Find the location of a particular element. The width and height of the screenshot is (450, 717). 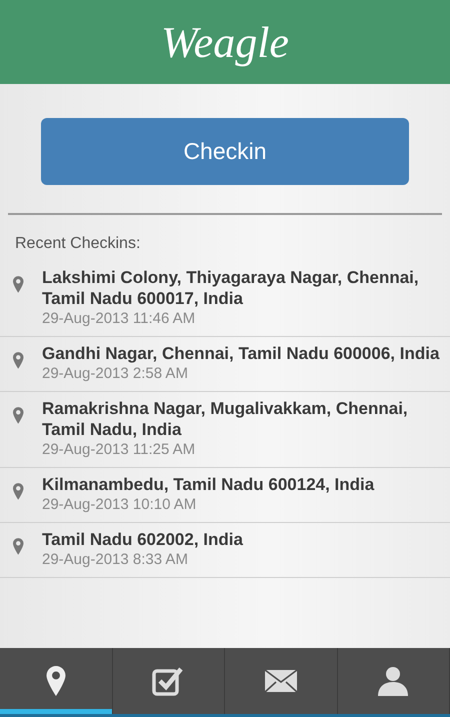

checkin-address: Ramakrishna Nagar, Mugalivakkam, Chennai, Tamil Nadu, India is located at coordinates (225, 419).